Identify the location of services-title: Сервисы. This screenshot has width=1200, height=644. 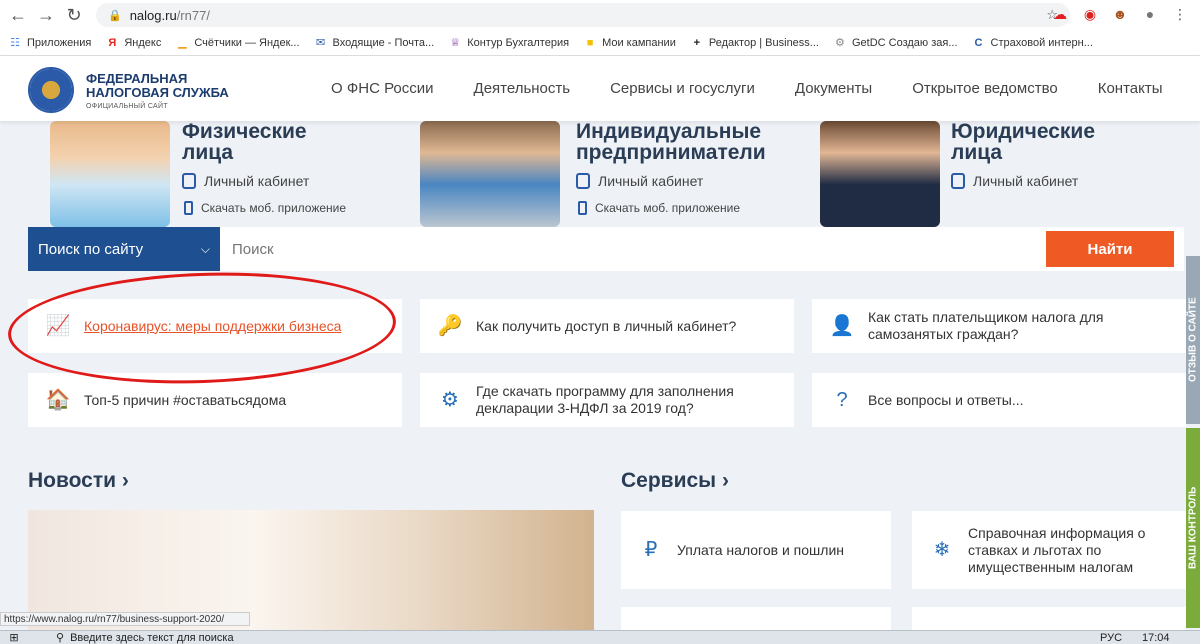
(669, 480).